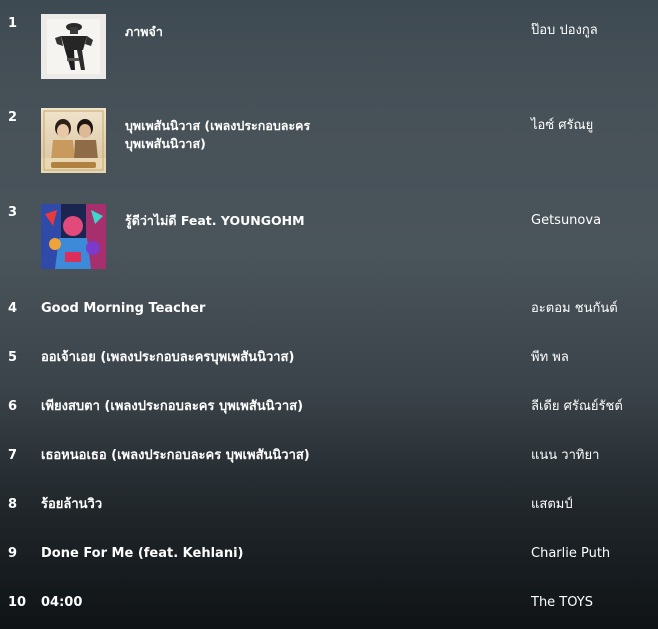 Image resolution: width=658 pixels, height=629 pixels. I want to click on artist-name: ป๊อบ ปองกูล, so click(564, 31).